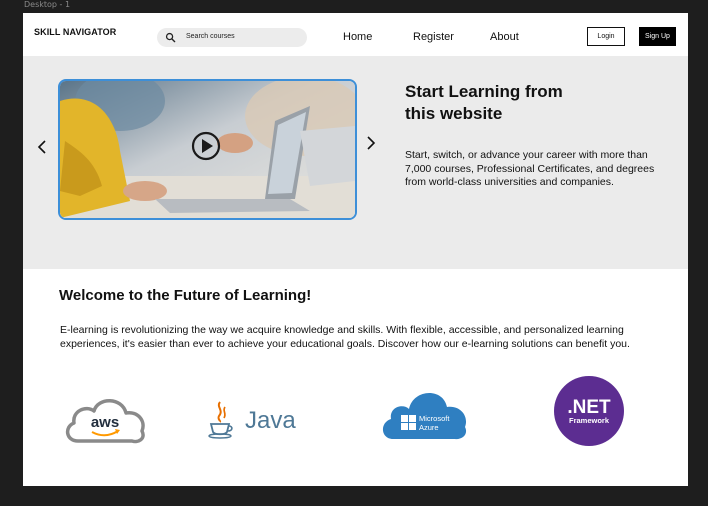  What do you see at coordinates (657, 36) in the screenshot?
I see `signup-button: Sign Up` at bounding box center [657, 36].